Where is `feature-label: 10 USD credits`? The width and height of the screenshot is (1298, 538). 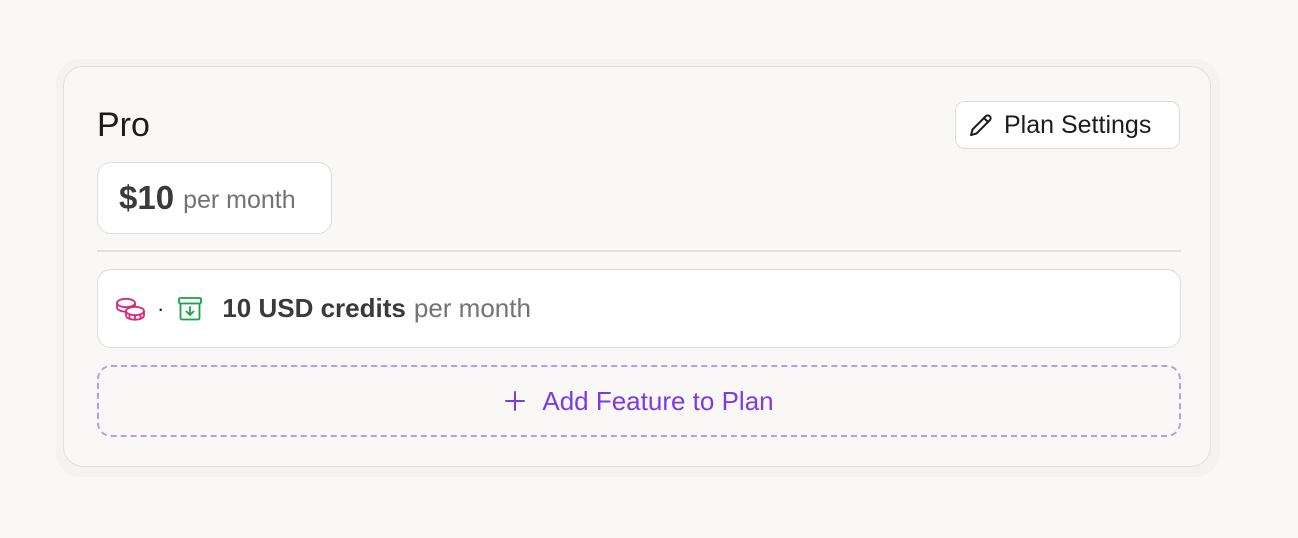 feature-label: 10 USD credits is located at coordinates (314, 308).